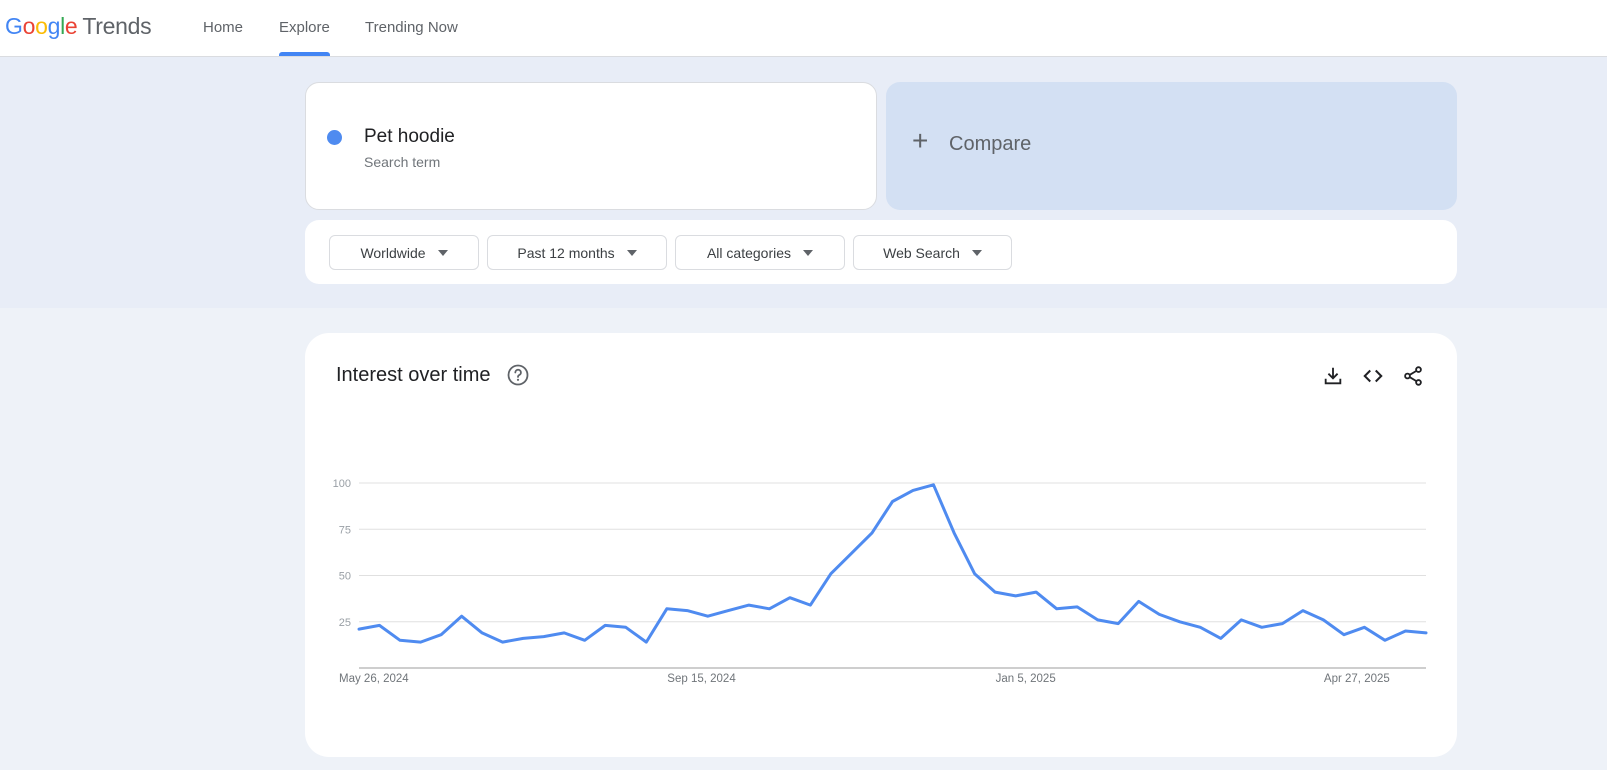 The width and height of the screenshot is (1607, 770). What do you see at coordinates (892, 563) in the screenshot?
I see `series-line-pet-hoodie` at bounding box center [892, 563].